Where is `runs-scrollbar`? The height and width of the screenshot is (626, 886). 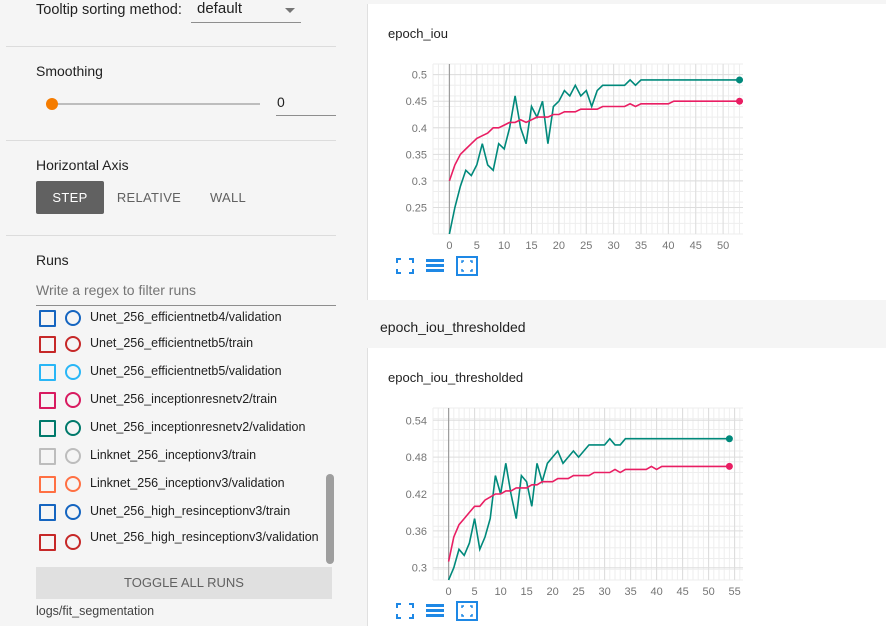
runs-scrollbar is located at coordinates (330, 519).